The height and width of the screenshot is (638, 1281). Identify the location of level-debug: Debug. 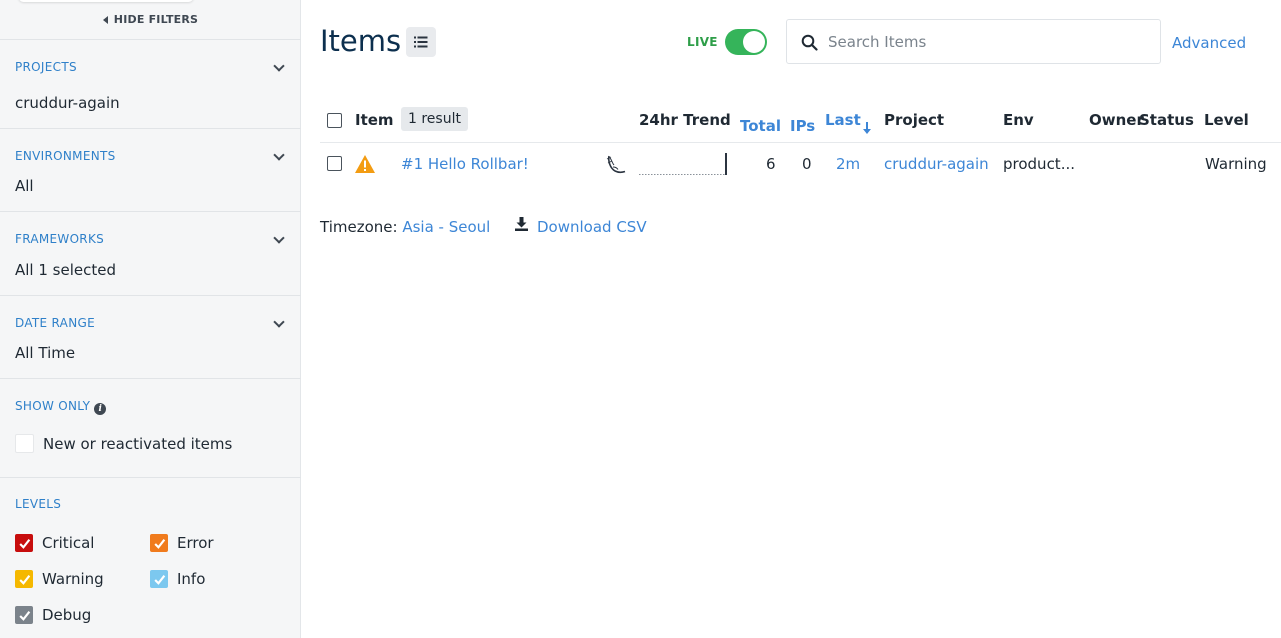
(53, 615).